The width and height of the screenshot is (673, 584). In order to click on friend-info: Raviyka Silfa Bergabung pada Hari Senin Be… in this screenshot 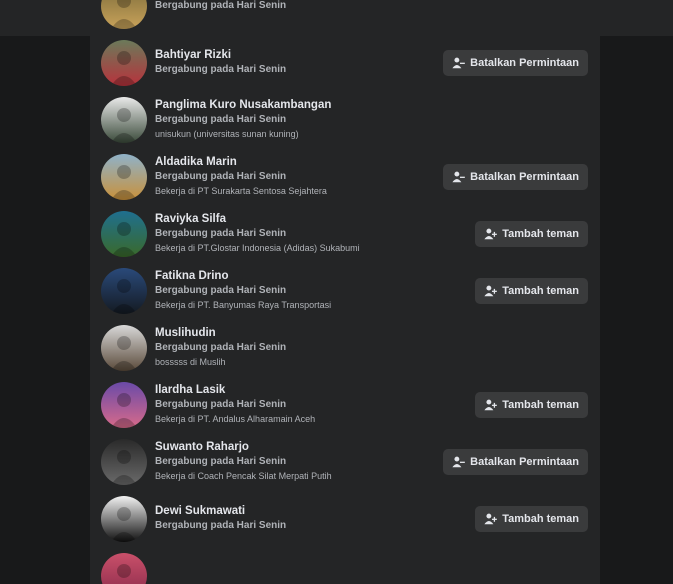, I will do `click(257, 233)`.